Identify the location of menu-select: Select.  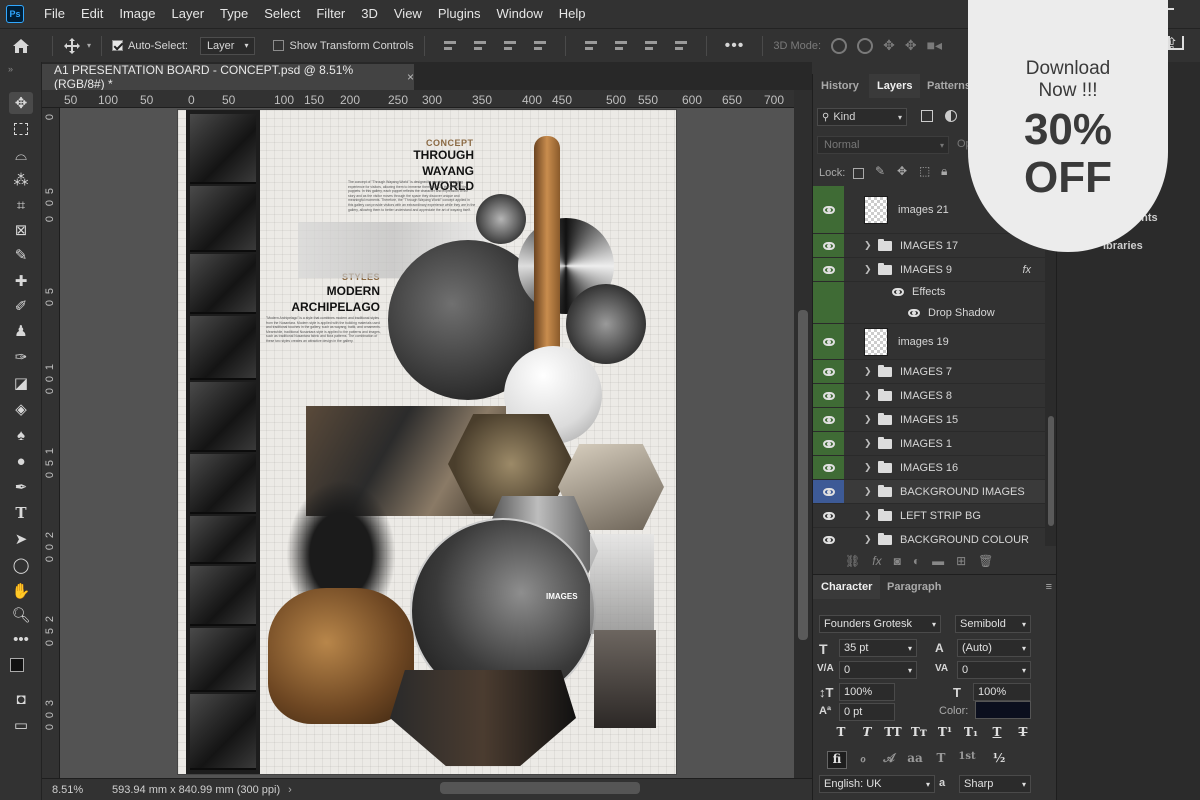
(282, 14).